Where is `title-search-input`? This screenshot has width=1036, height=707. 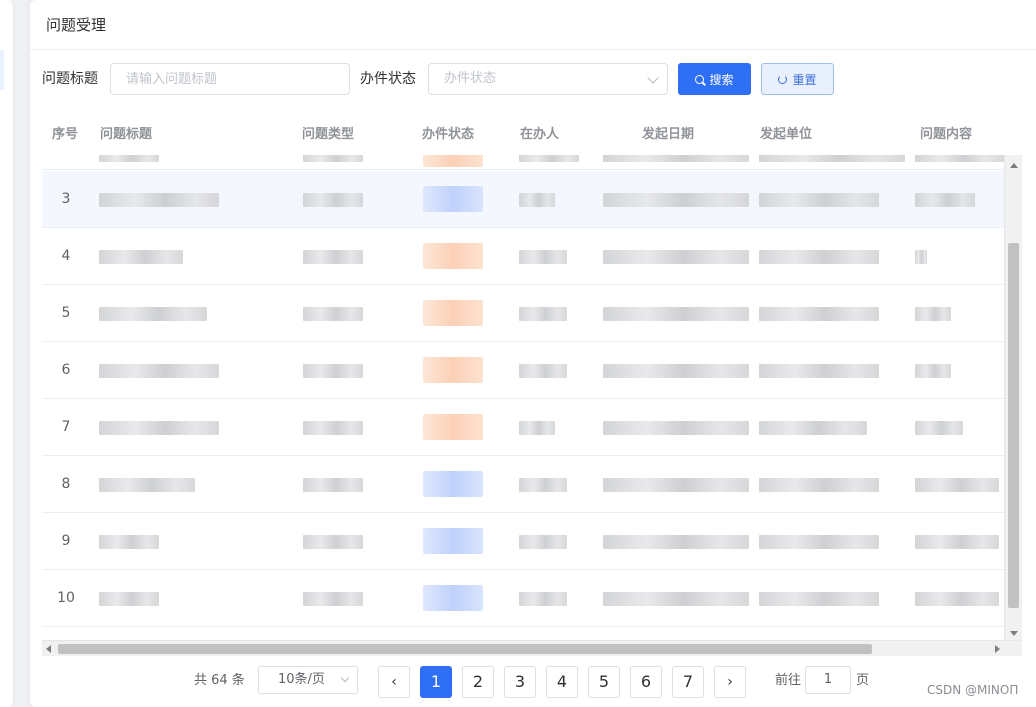 title-search-input is located at coordinates (230, 79).